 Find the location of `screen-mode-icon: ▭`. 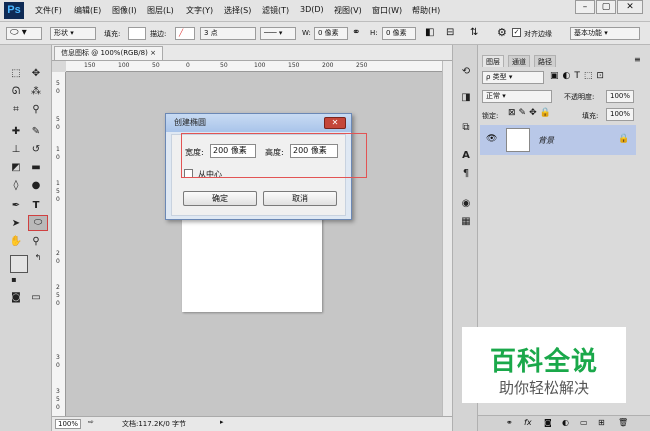

screen-mode-icon: ▭ is located at coordinates (36, 298).